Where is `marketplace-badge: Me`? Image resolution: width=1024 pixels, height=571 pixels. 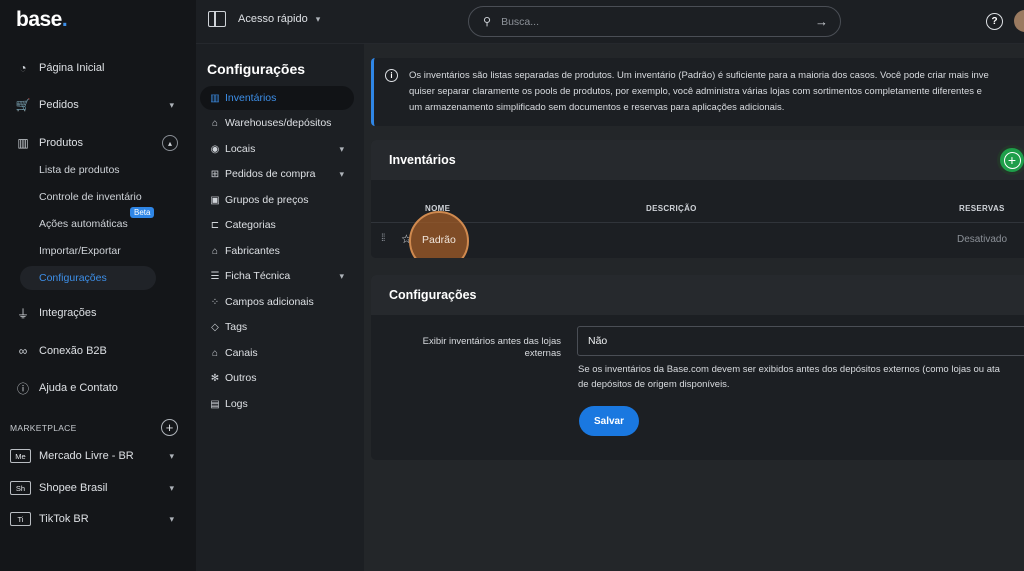
marketplace-badge: Me is located at coordinates (20, 456).